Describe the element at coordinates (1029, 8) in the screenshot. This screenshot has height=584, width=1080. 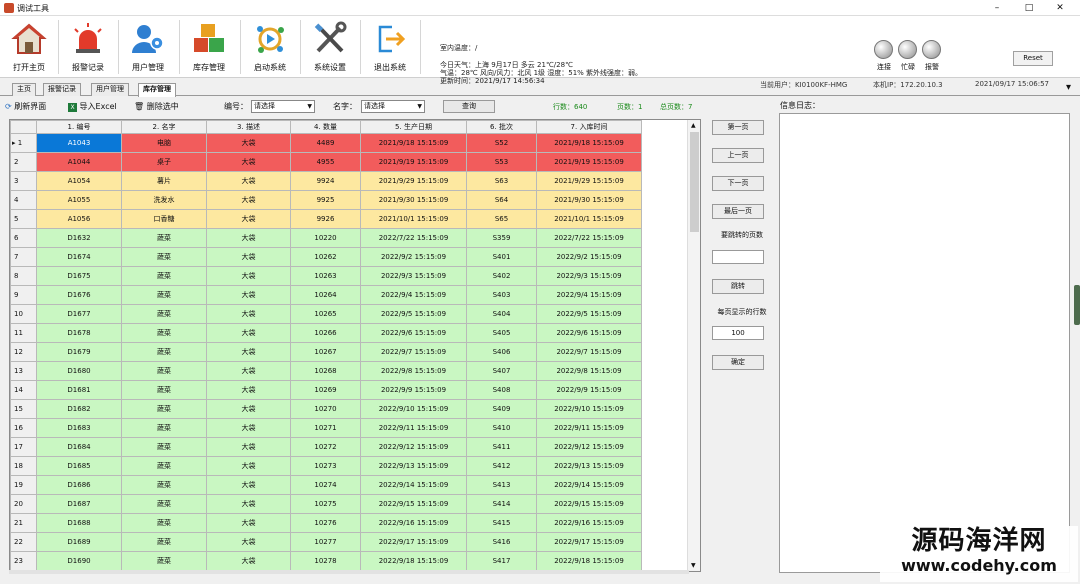
I see `maximize-button: □` at that location.